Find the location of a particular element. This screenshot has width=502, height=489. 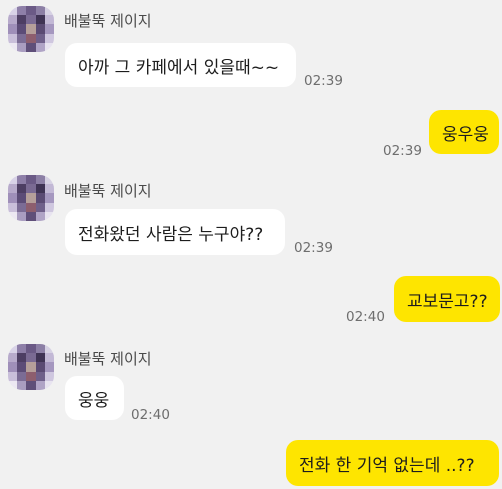

message-bubble-outgoing: 전화 한 기억 없는데 ..?? is located at coordinates (392, 463).